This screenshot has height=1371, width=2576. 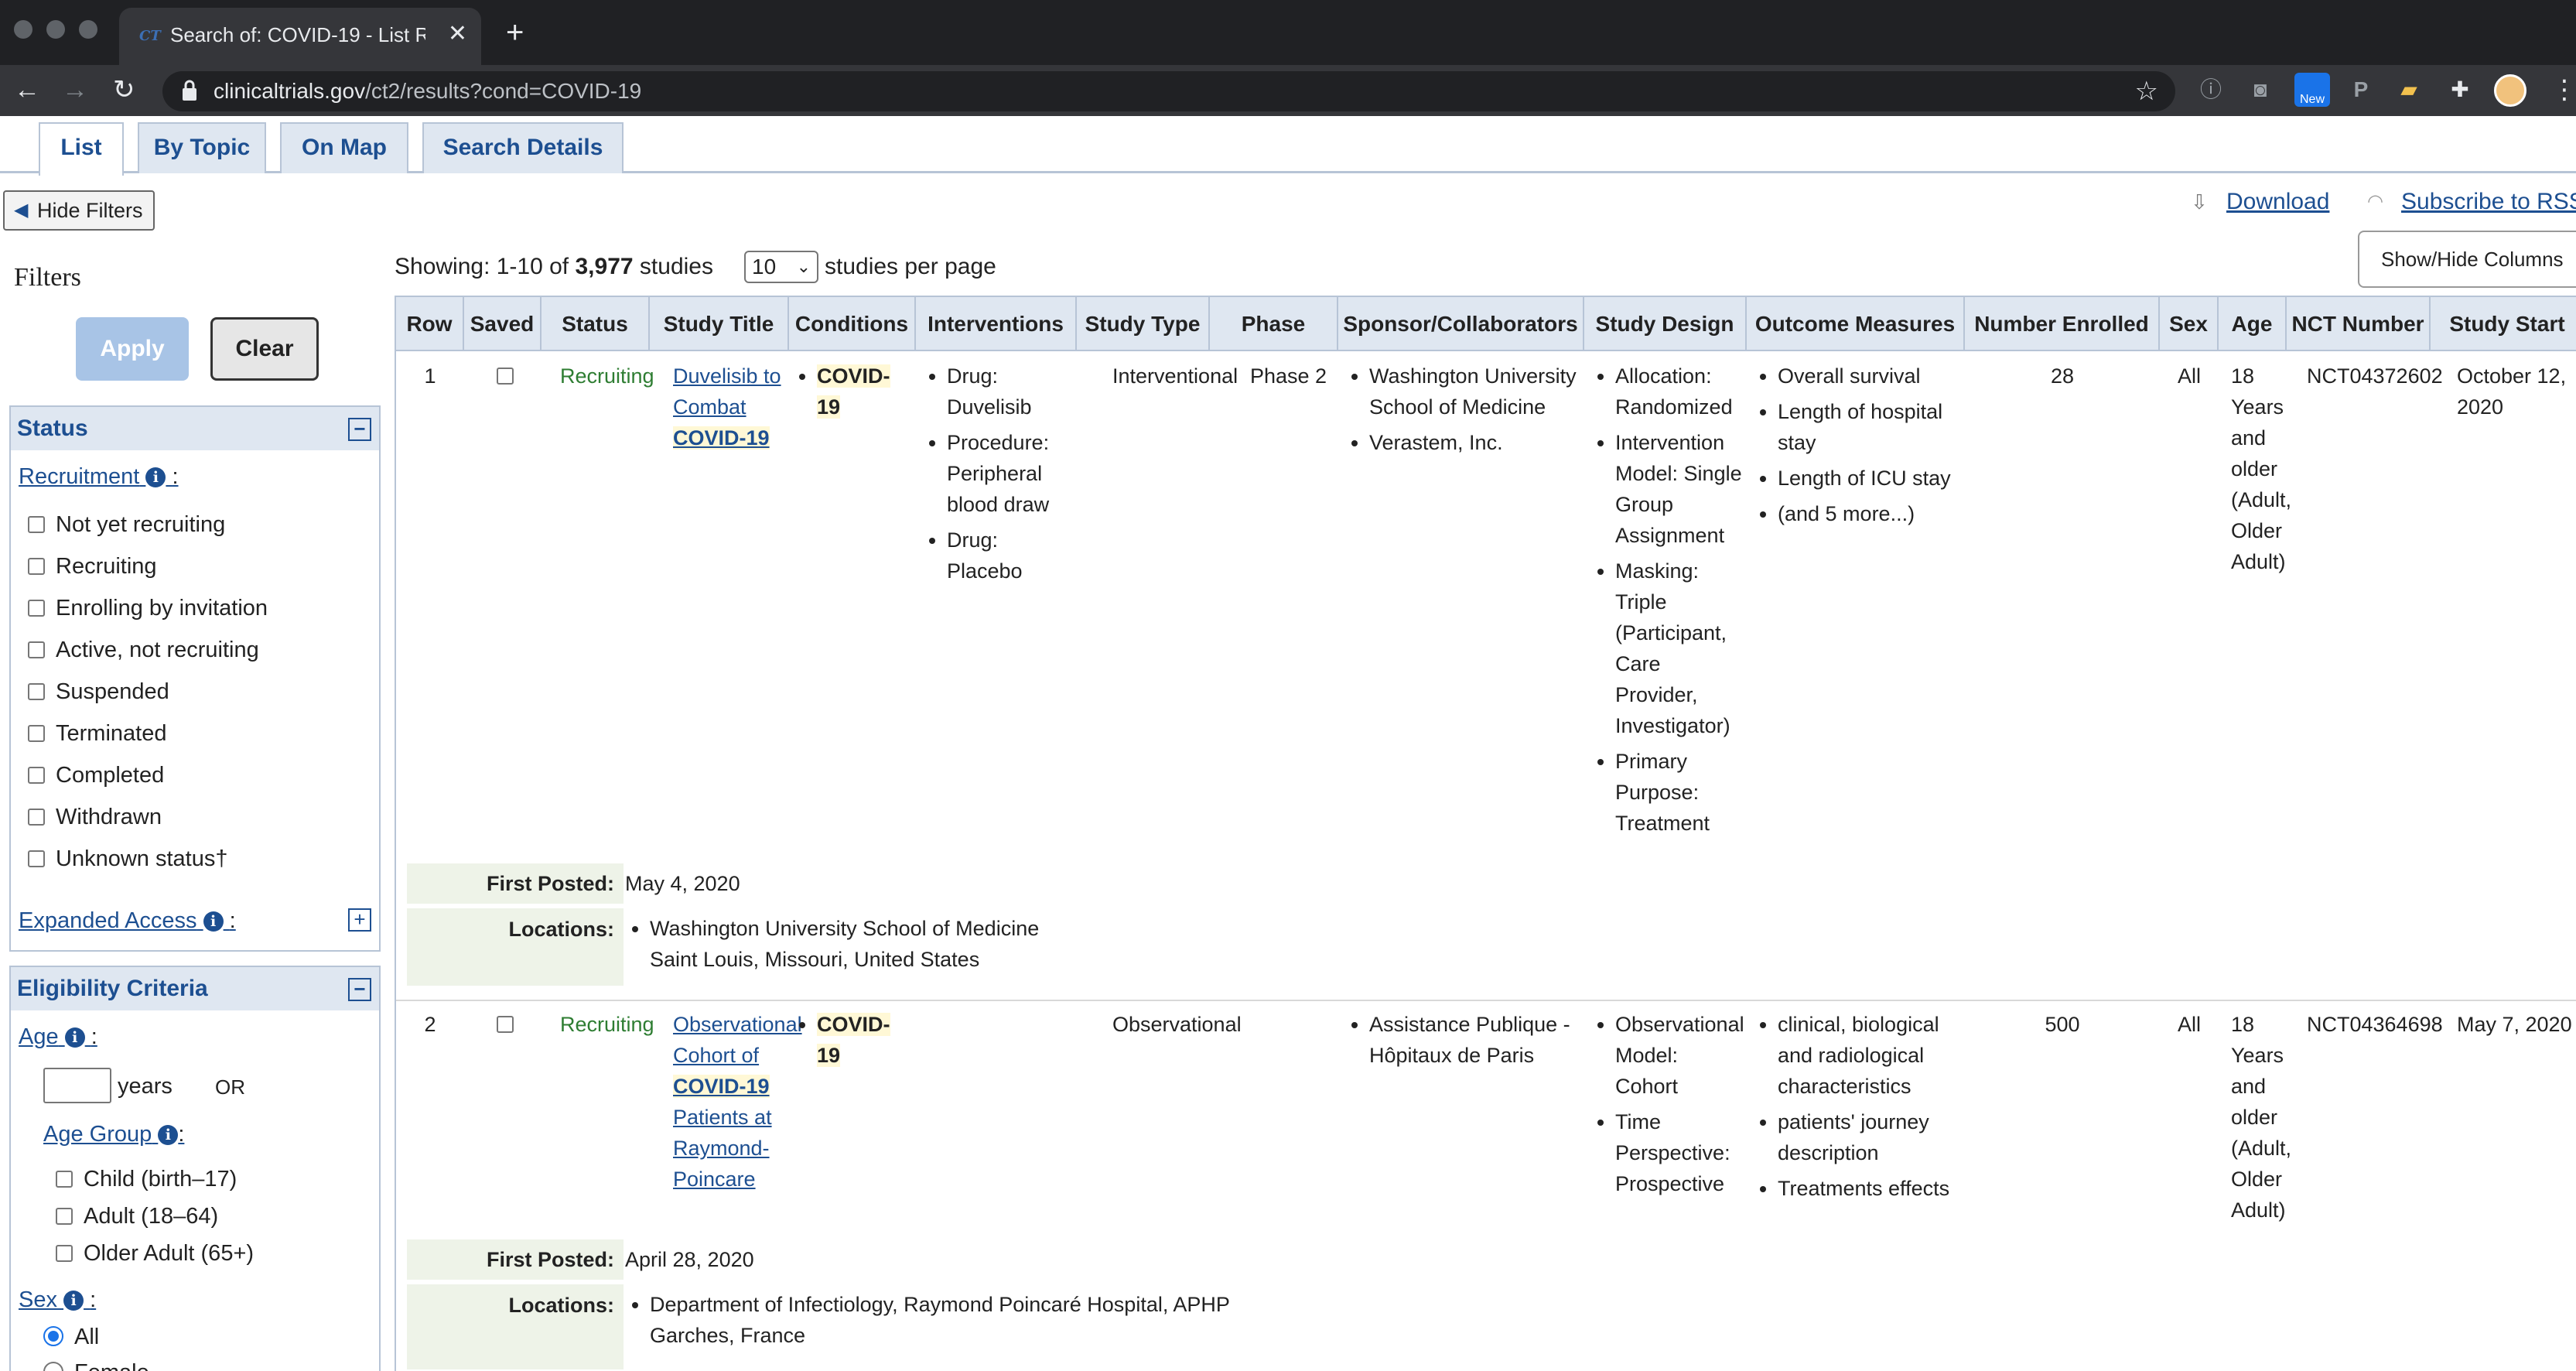 I want to click on col-row: Row, so click(x=430, y=324).